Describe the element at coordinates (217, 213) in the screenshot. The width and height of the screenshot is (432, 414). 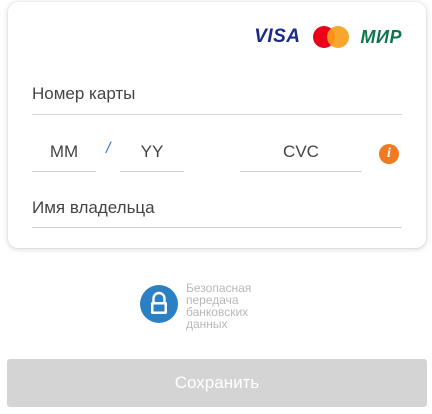
I see `cardholder-name-field: Имя владельца` at that location.